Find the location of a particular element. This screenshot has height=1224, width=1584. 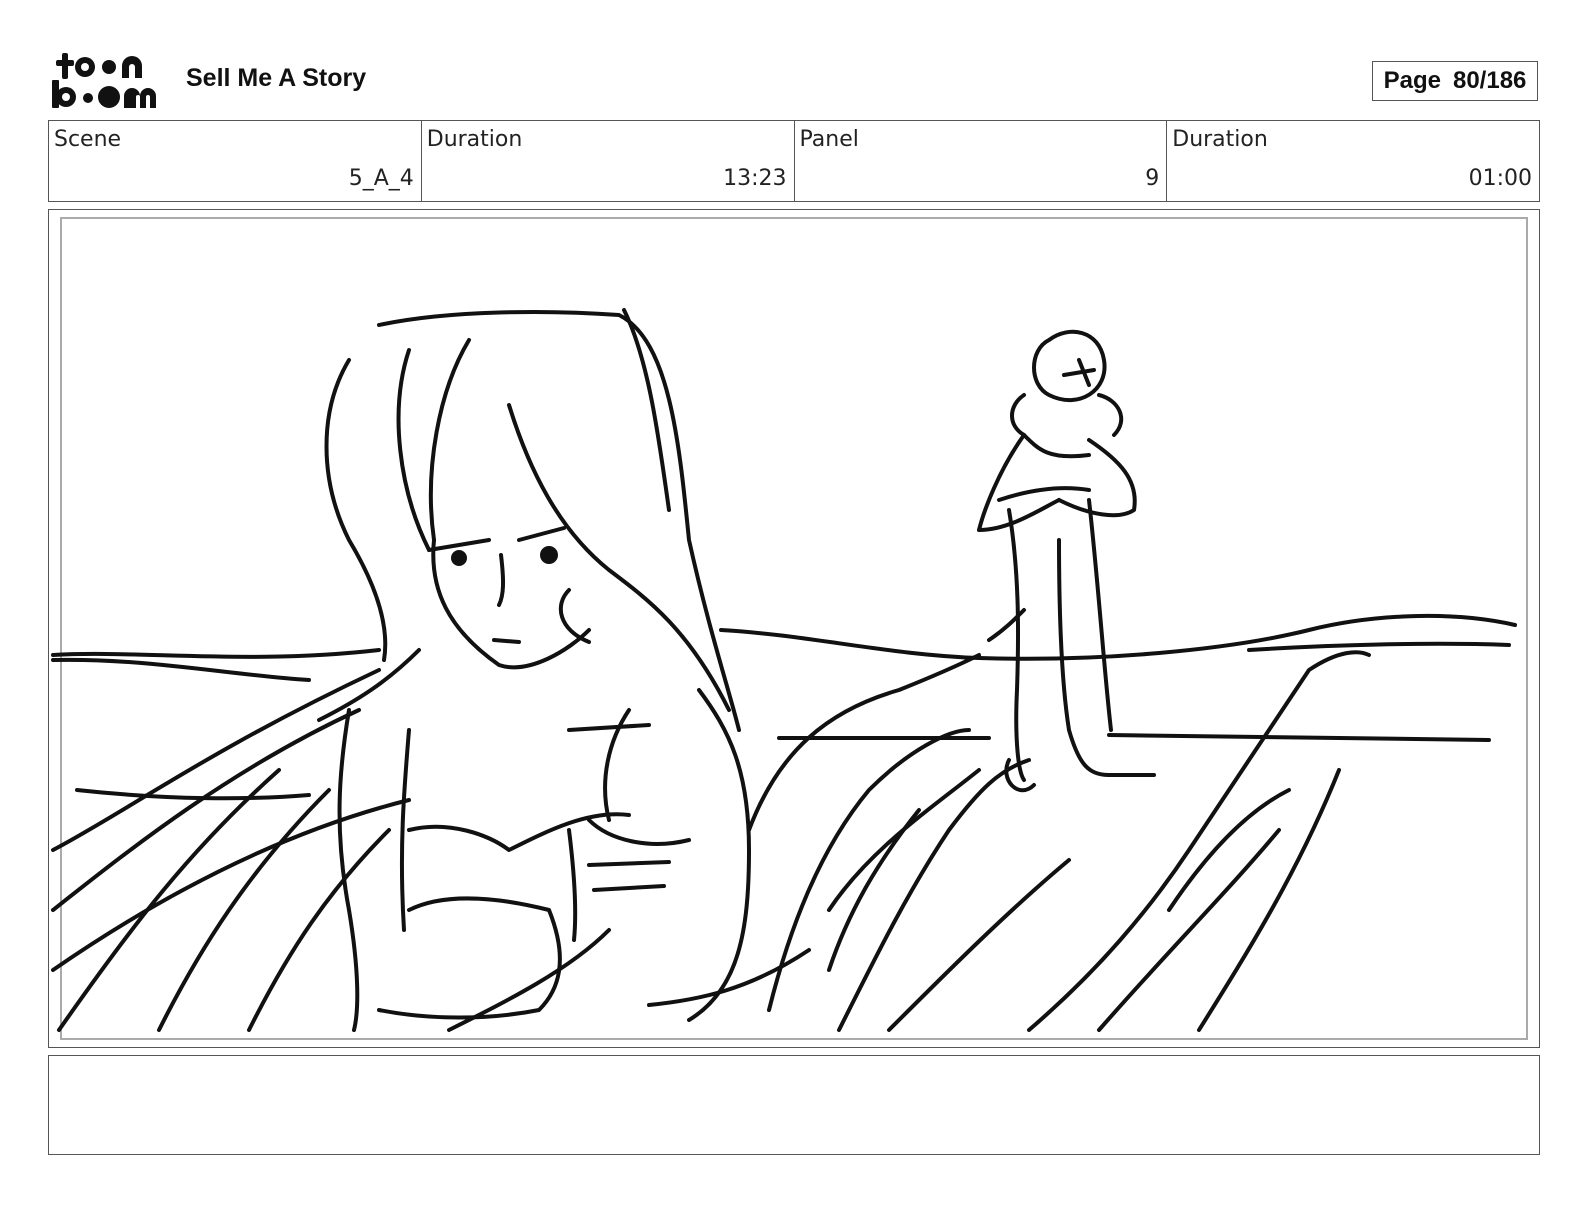

scene-cell: Scene 5_A_4 is located at coordinates (235, 161).